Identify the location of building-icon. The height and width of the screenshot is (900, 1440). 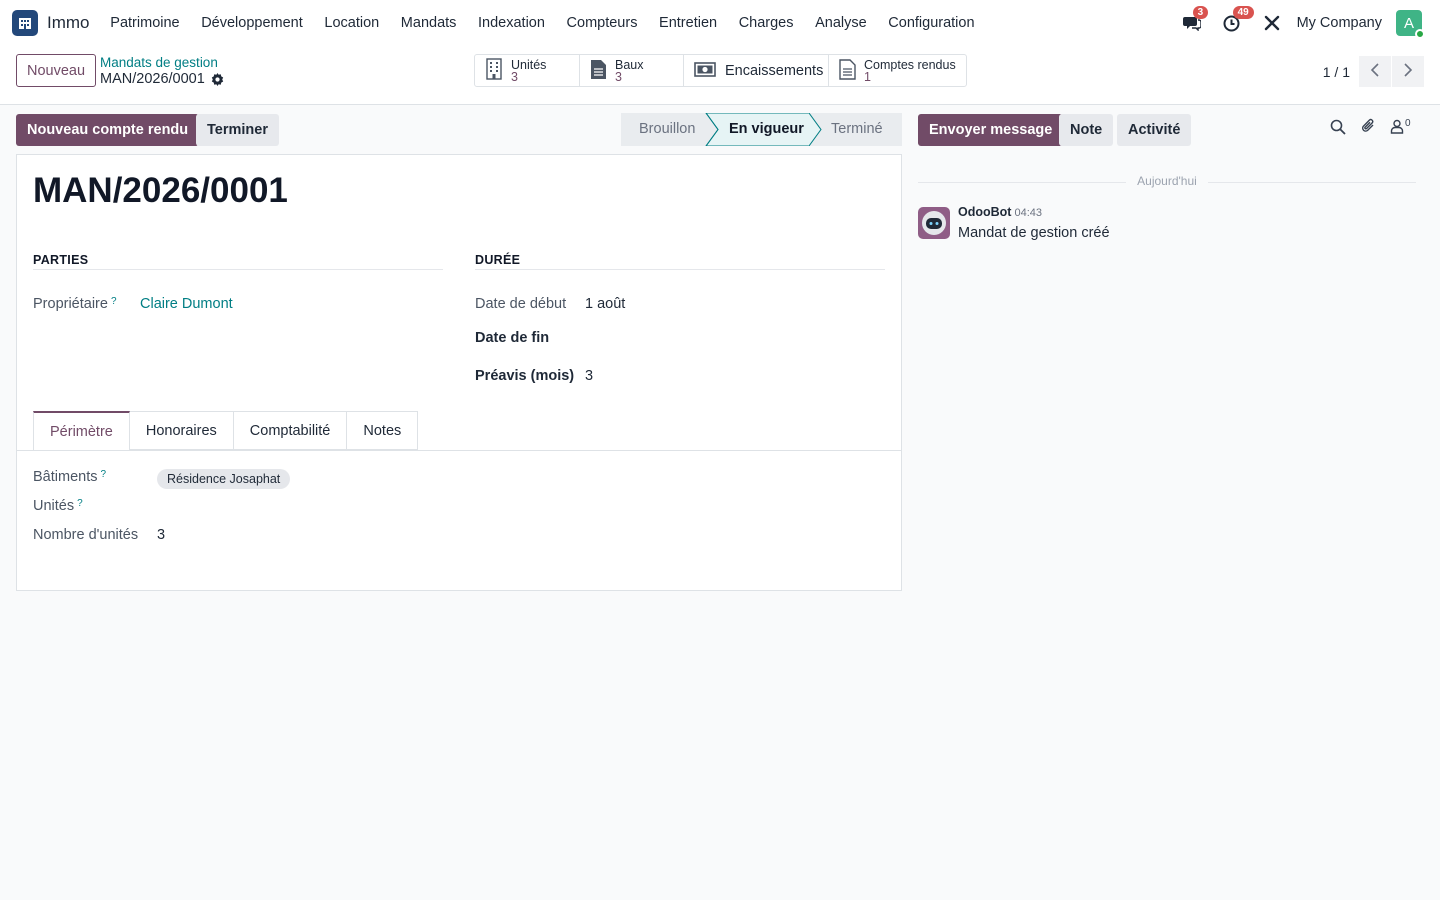
(494, 70).